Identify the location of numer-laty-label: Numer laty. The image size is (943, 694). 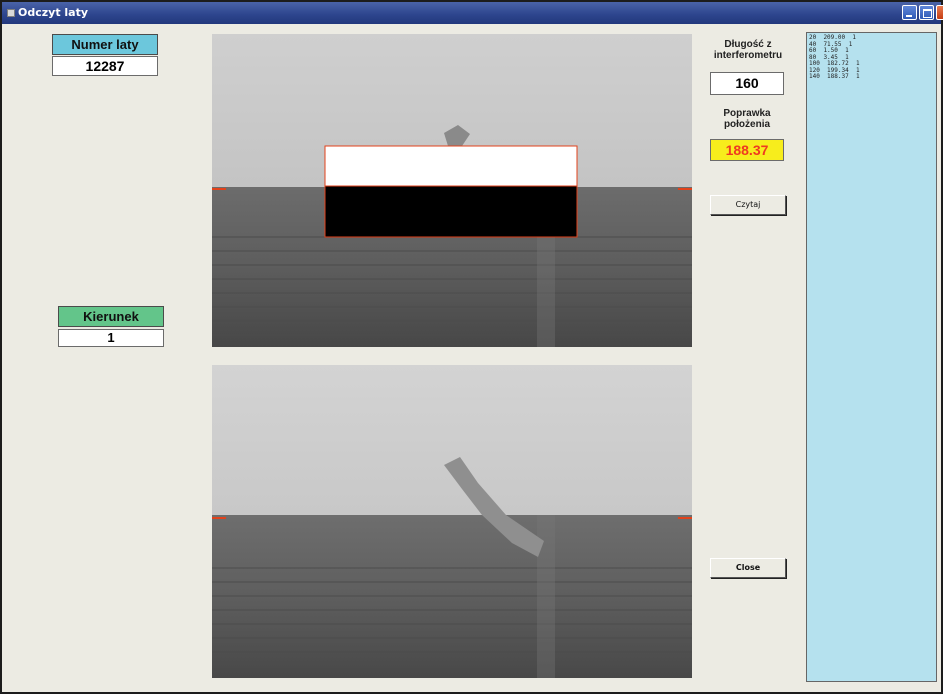
(105, 44).